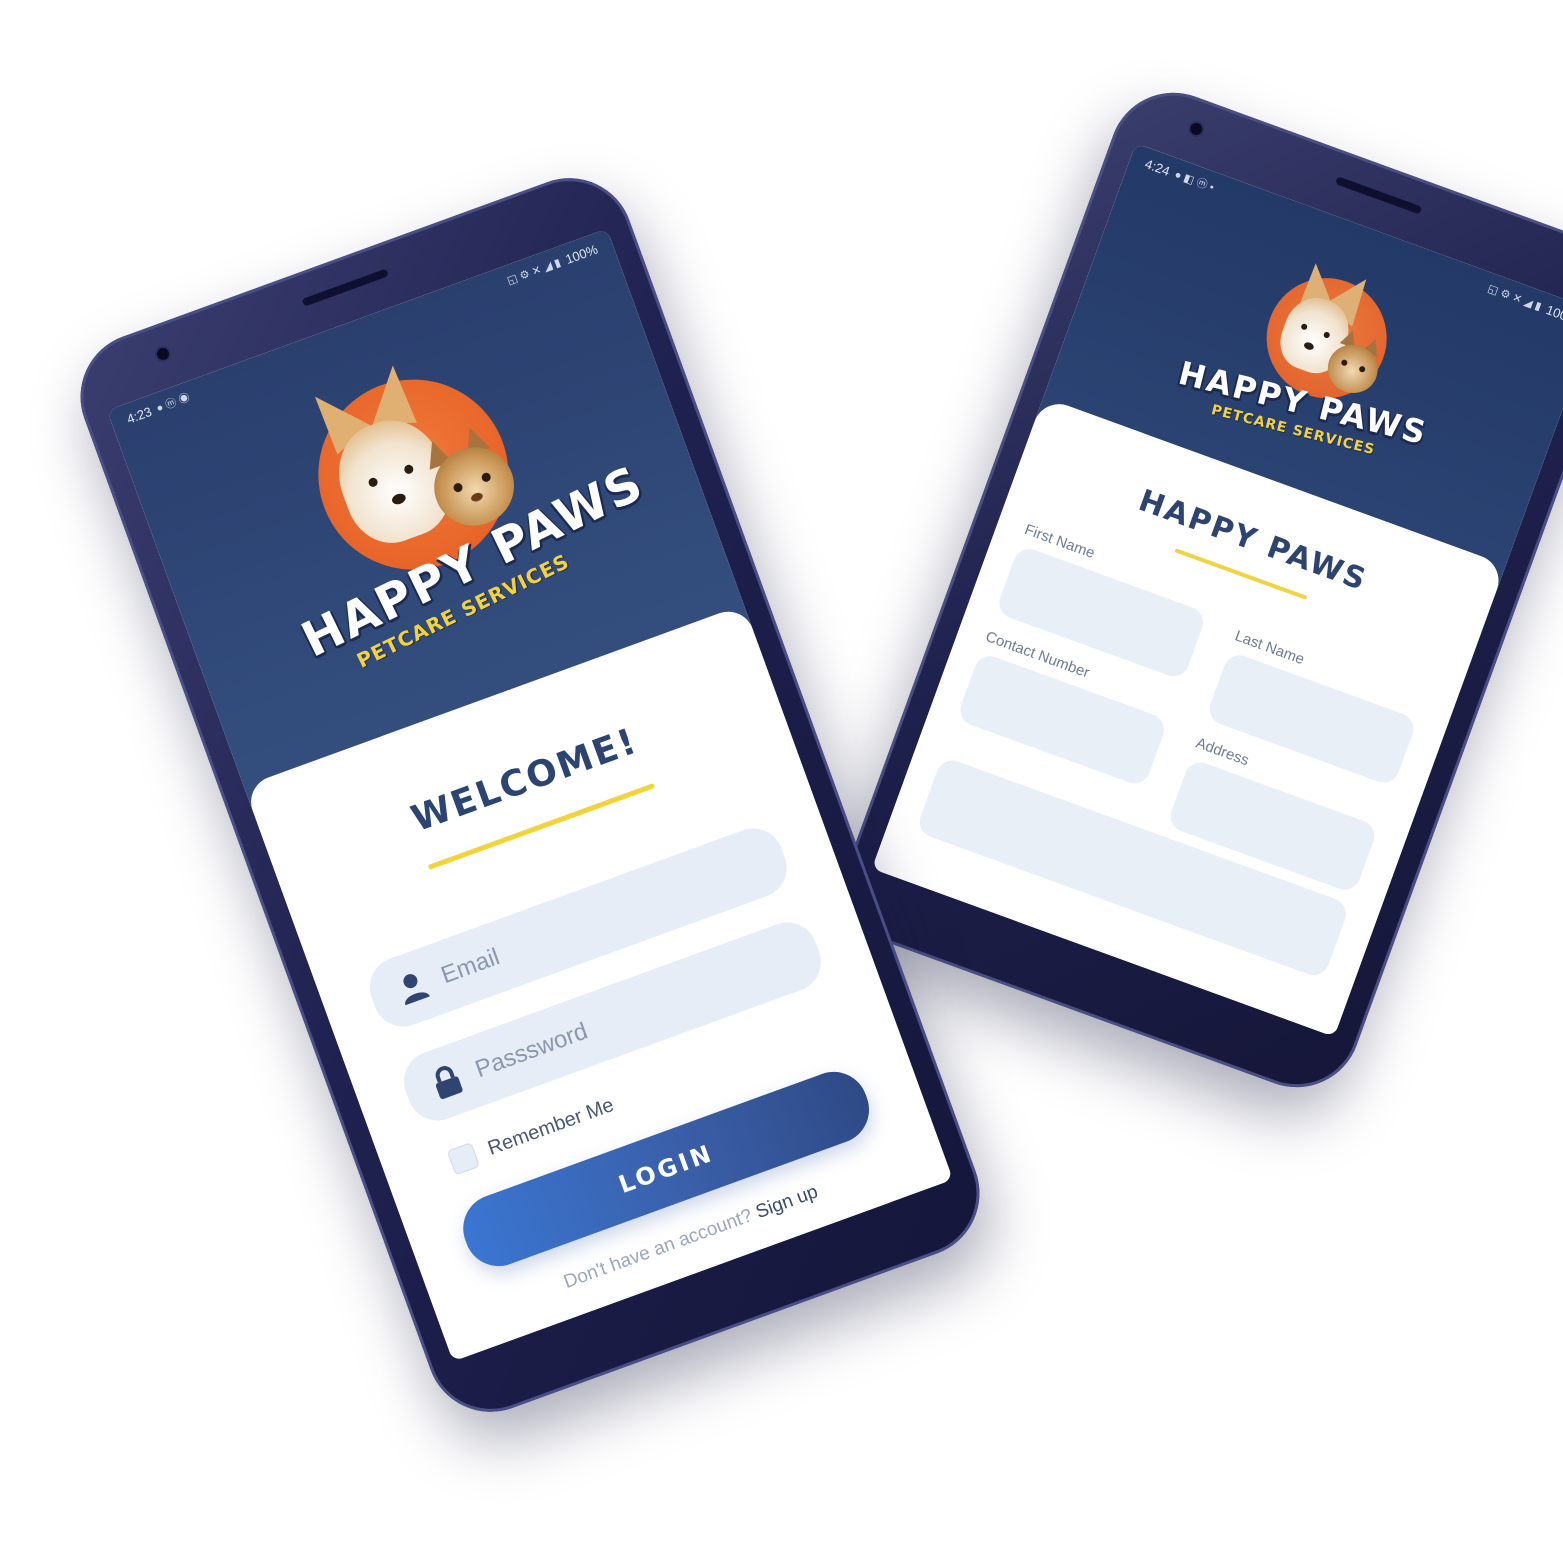  Describe the element at coordinates (139, 415) in the screenshot. I see `status-time: 4:23` at that location.